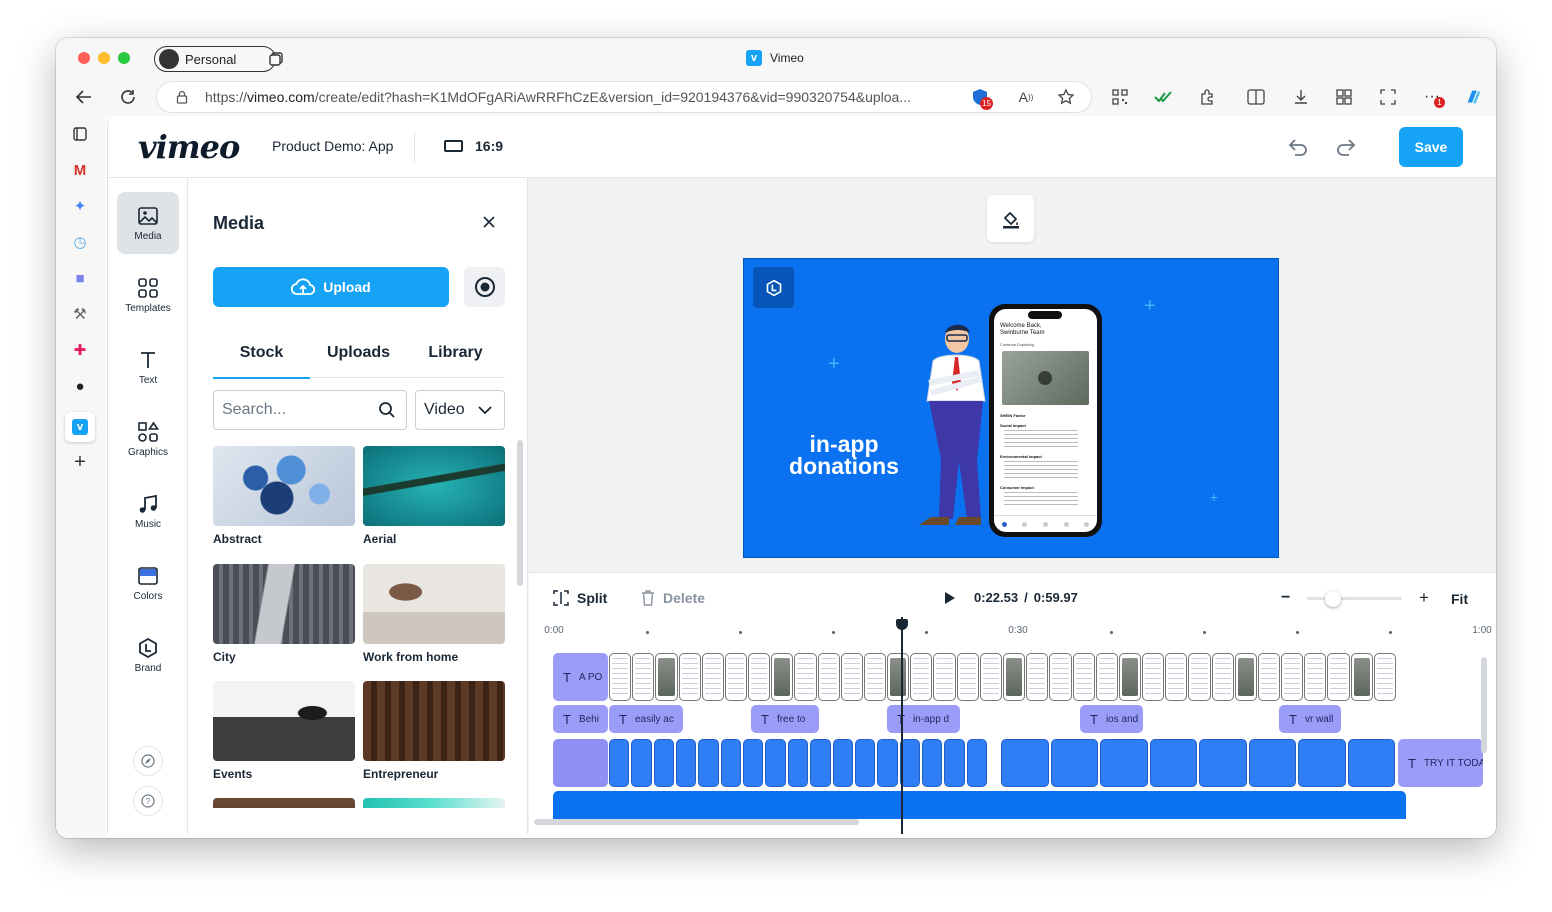  What do you see at coordinates (1433, 97) in the screenshot?
I see `more-options-icon: ··· 1` at bounding box center [1433, 97].